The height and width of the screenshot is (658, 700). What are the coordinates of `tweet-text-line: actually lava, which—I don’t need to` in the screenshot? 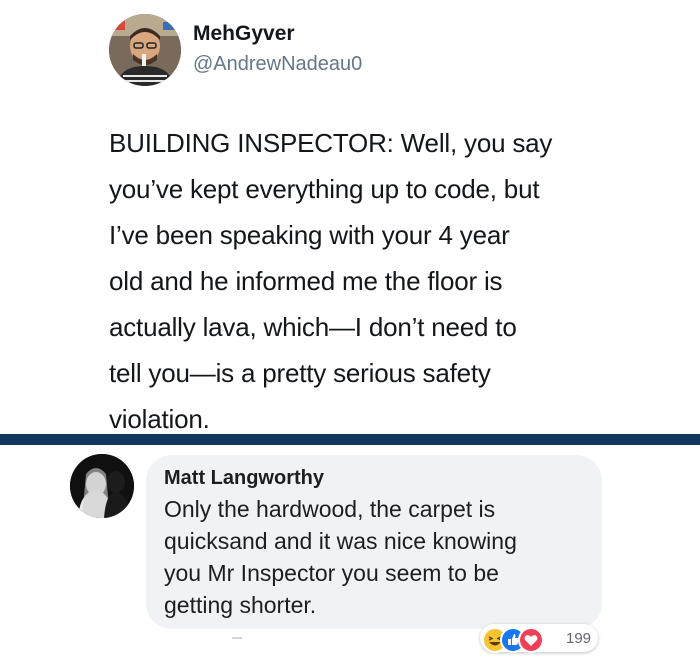 It's located at (313, 327).